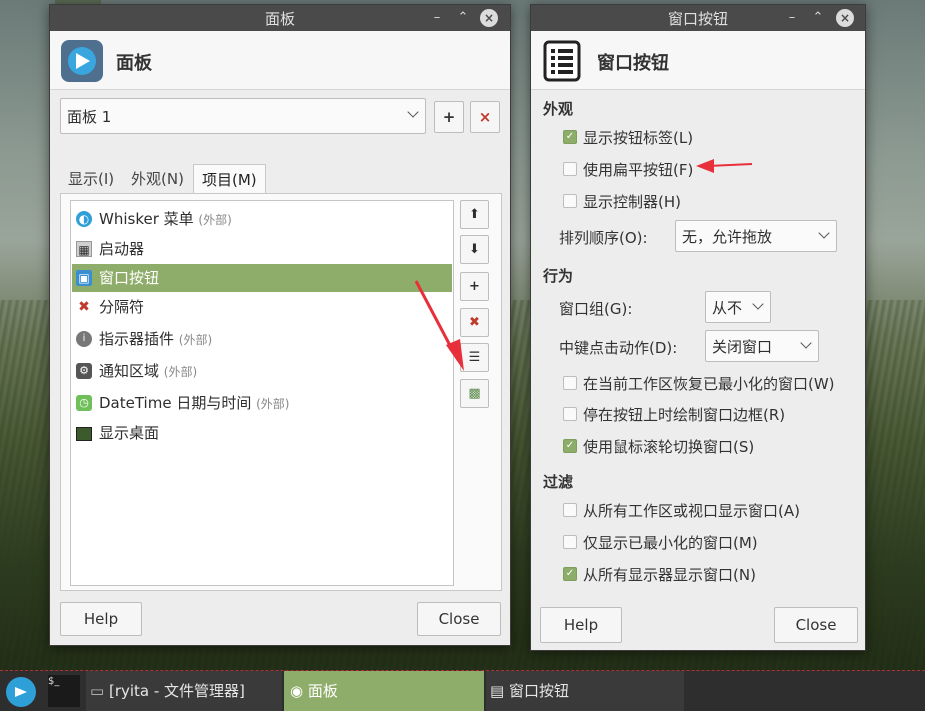 The height and width of the screenshot is (711, 925). I want to click on tab-appearance: 外观(N), so click(157, 179).